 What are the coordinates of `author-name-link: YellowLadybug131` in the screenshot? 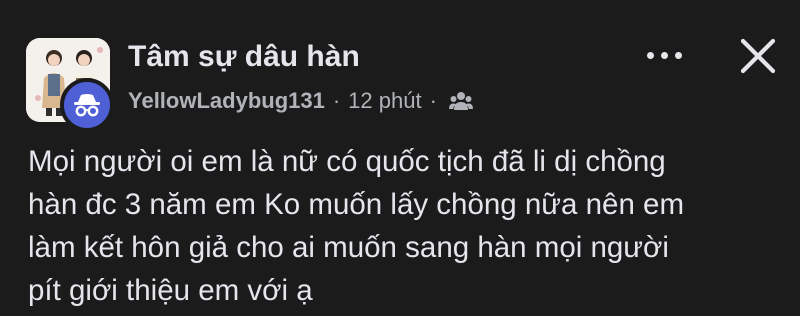 It's located at (226, 101).